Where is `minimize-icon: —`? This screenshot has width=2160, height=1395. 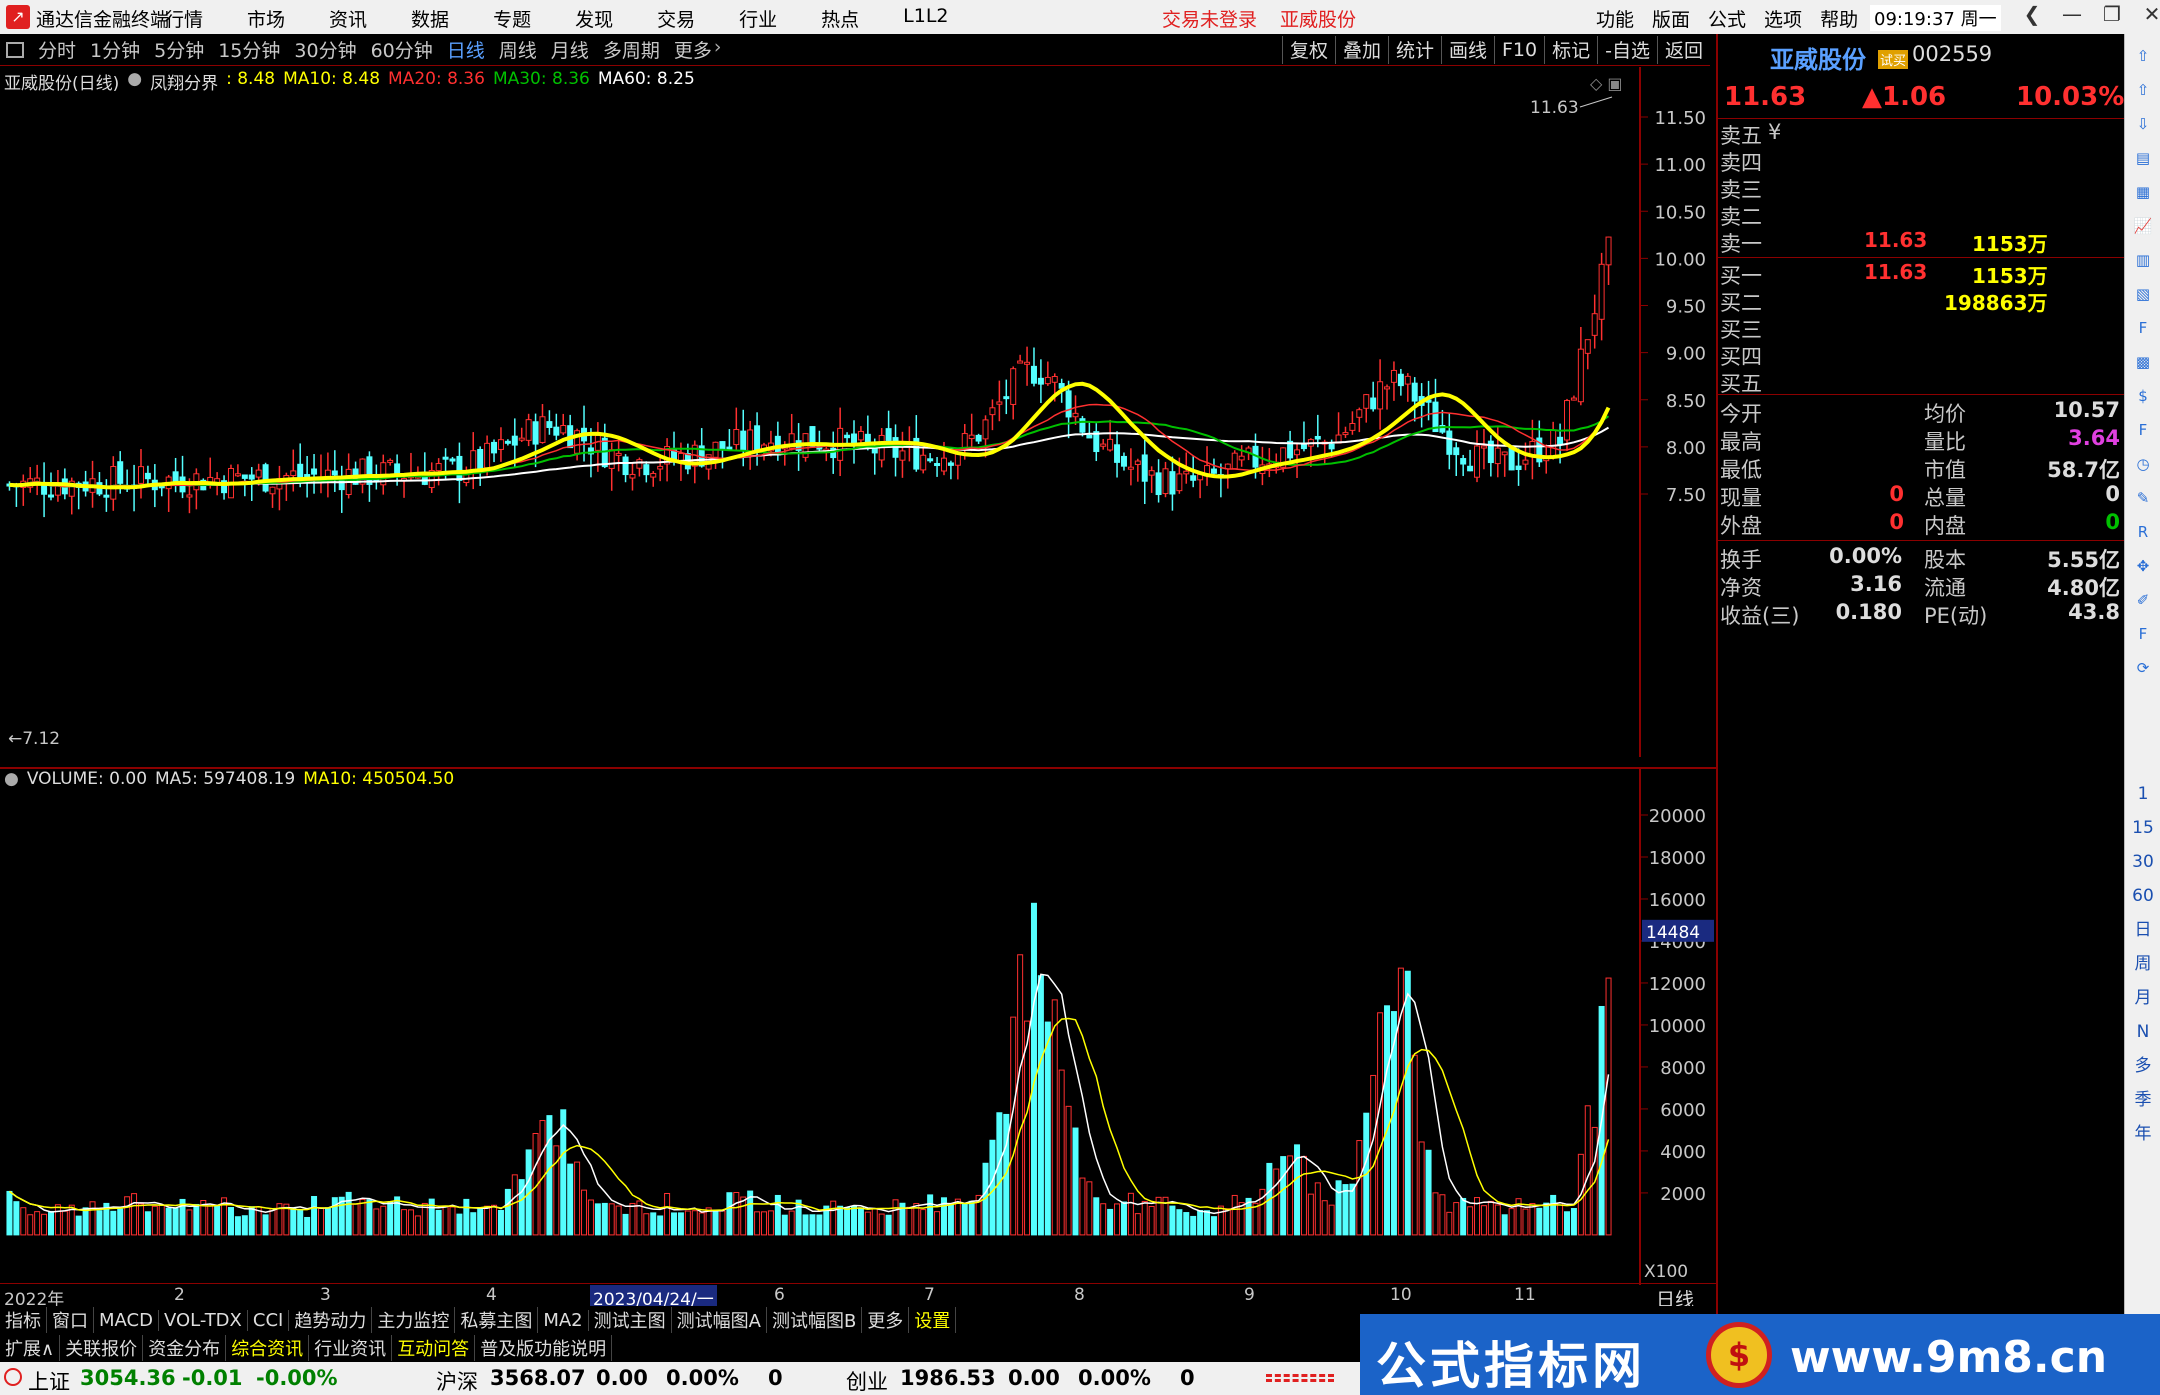
minimize-icon: — is located at coordinates (2072, 14).